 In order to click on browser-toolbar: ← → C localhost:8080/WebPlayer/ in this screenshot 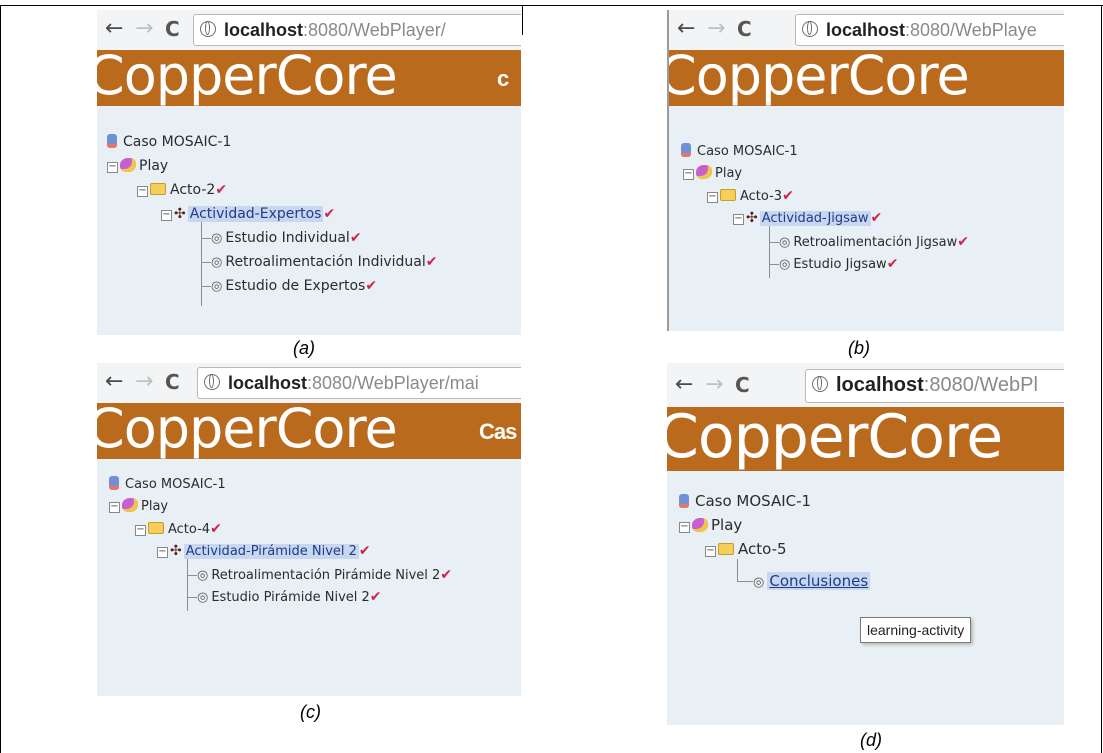, I will do `click(309, 30)`.